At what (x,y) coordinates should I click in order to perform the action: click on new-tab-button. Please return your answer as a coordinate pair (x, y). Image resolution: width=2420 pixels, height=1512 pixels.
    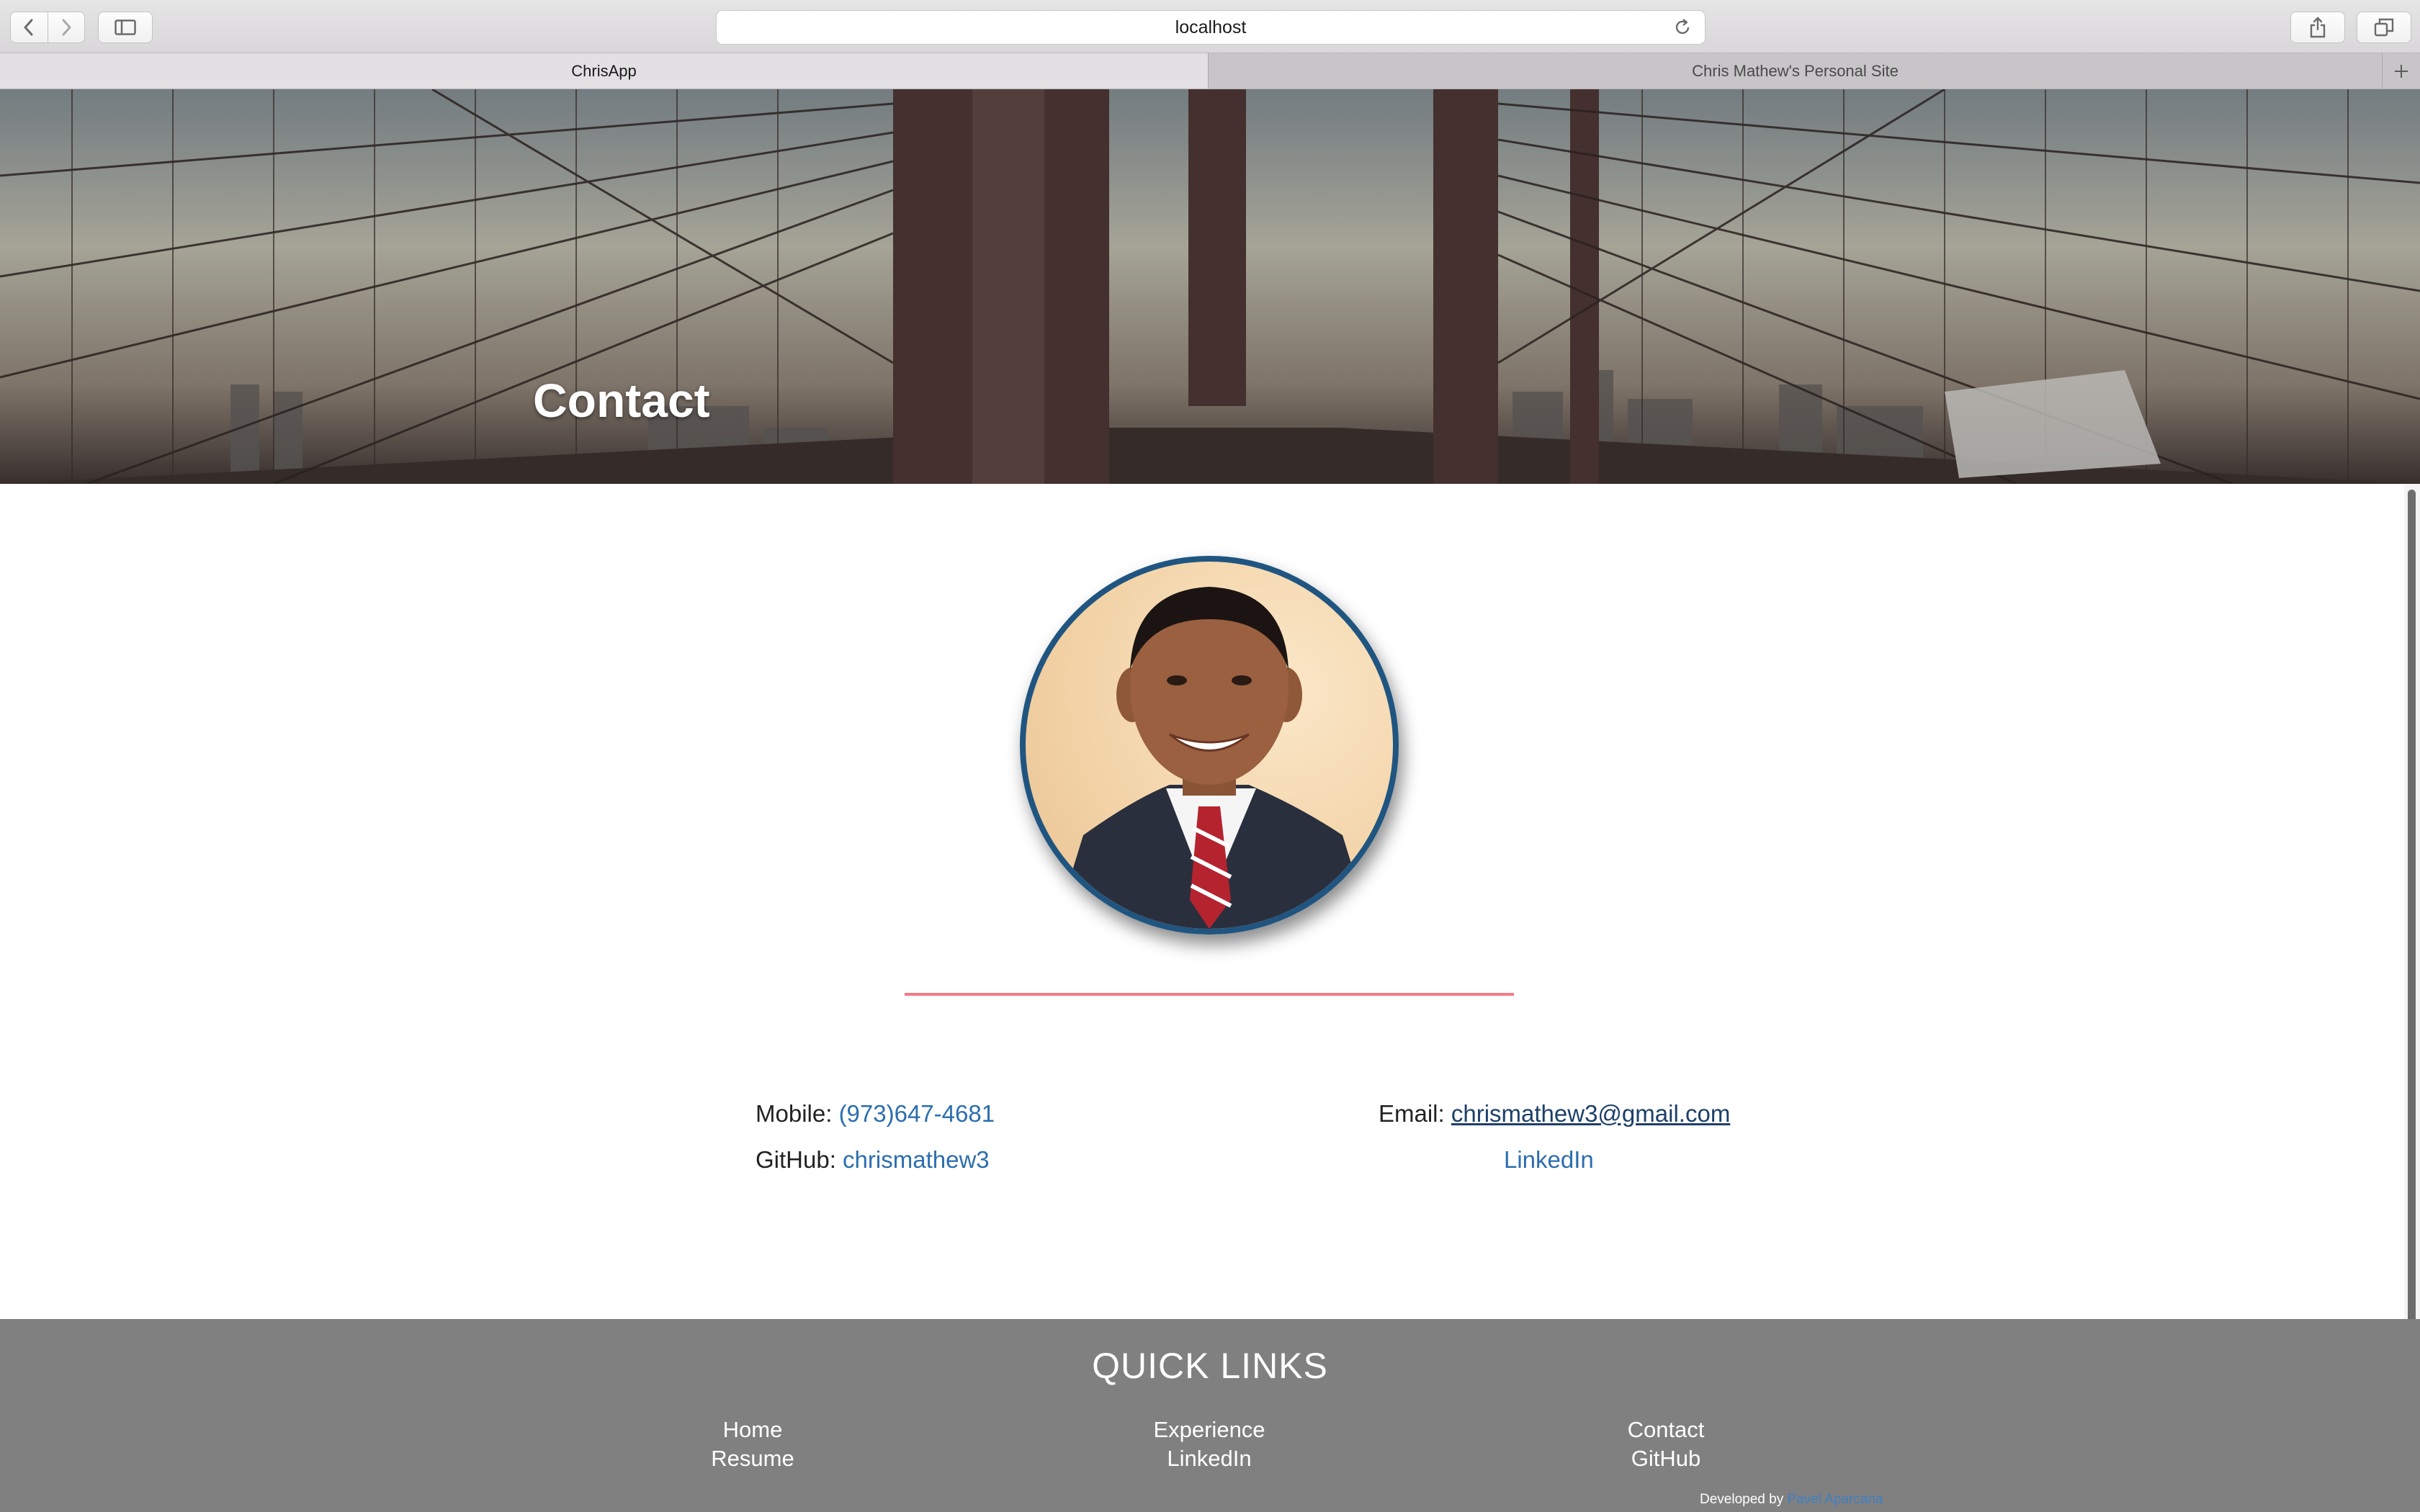
    Looking at the image, I should click on (2401, 71).